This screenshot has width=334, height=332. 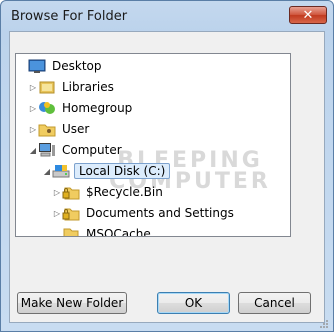 What do you see at coordinates (37, 66) in the screenshot?
I see `desktop-icon` at bounding box center [37, 66].